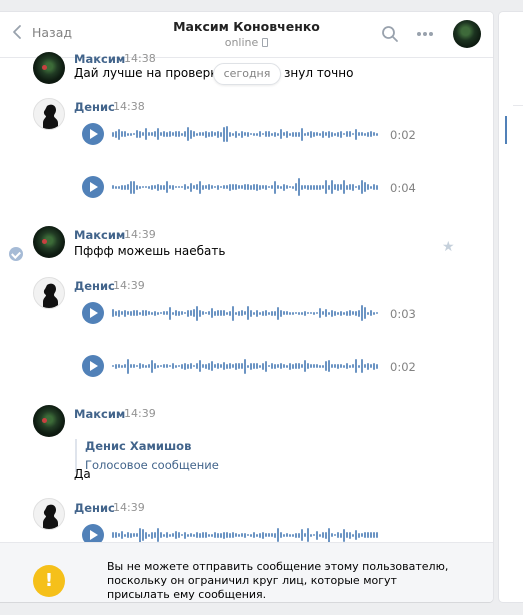 Image resolution: width=523 pixels, height=615 pixels. What do you see at coordinates (467, 34) in the screenshot?
I see `header-avatar` at bounding box center [467, 34].